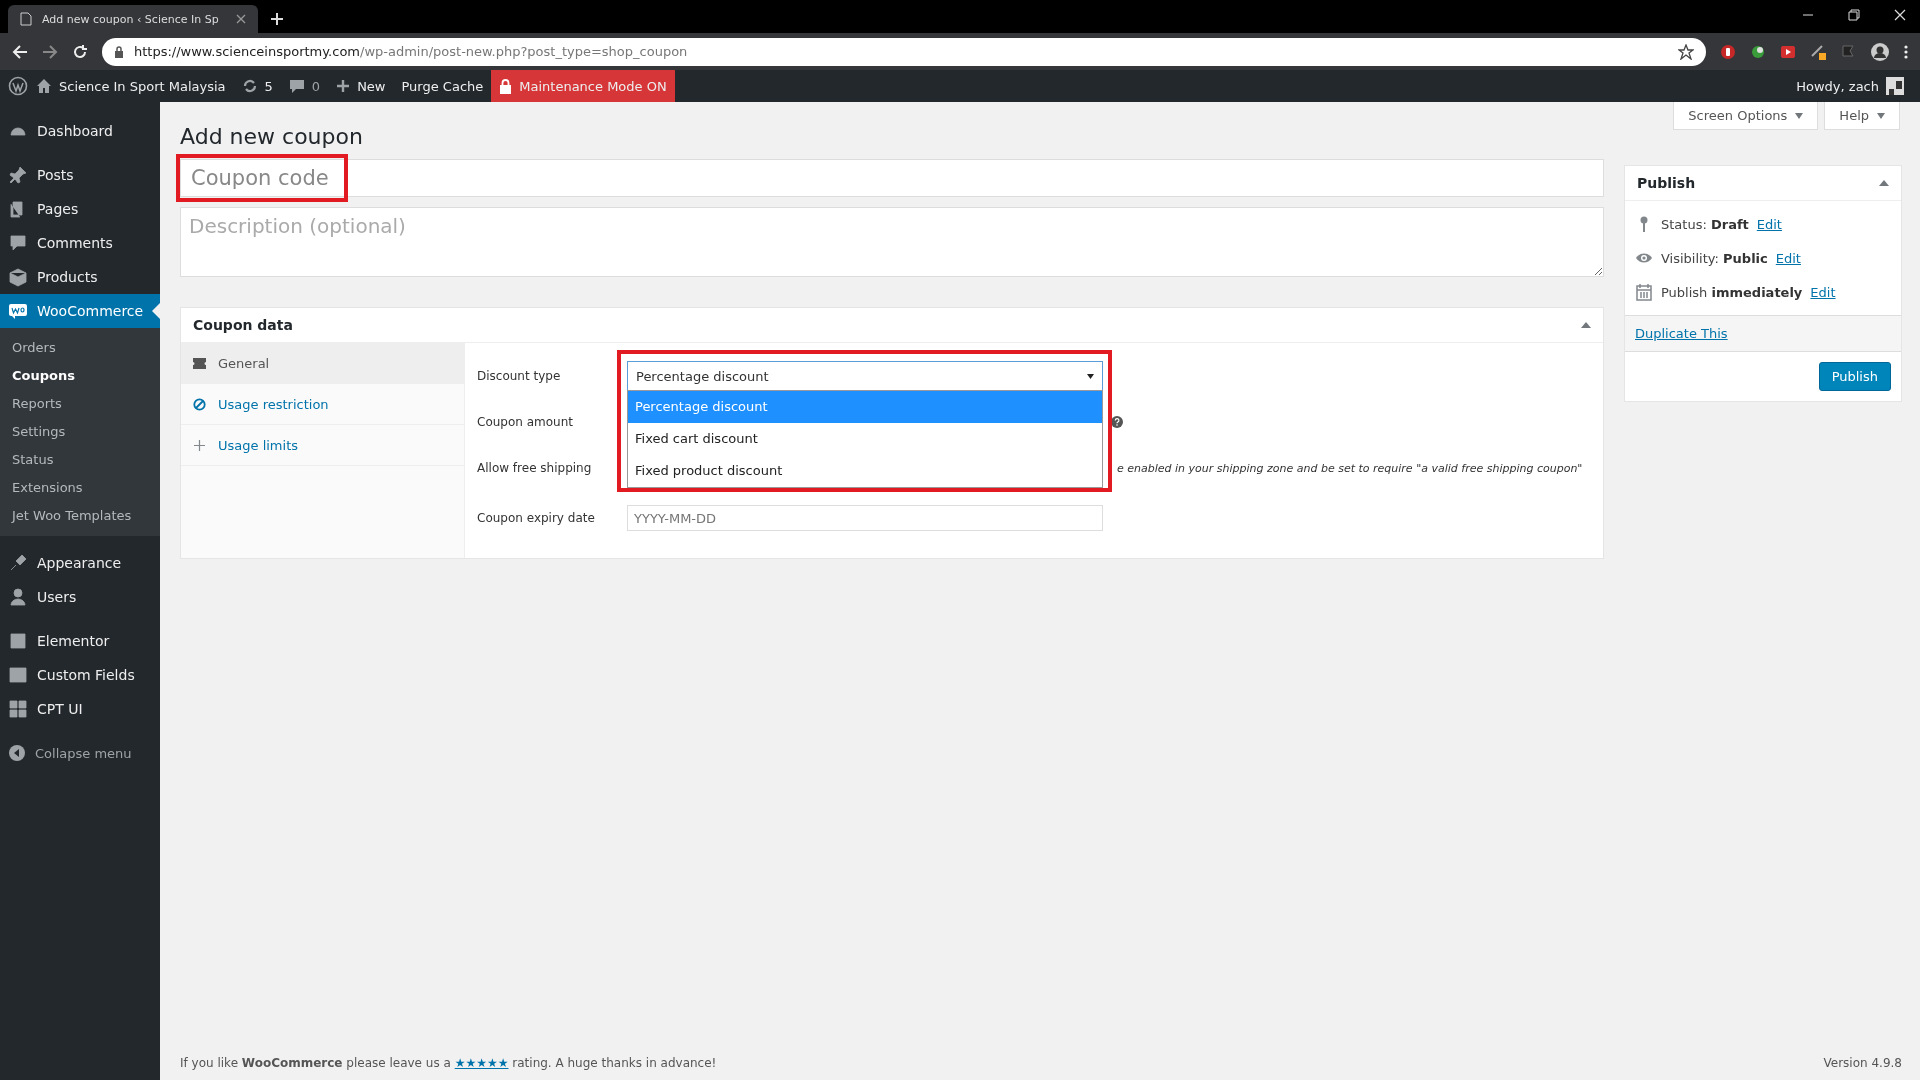  I want to click on reload-icon, so click(80, 51).